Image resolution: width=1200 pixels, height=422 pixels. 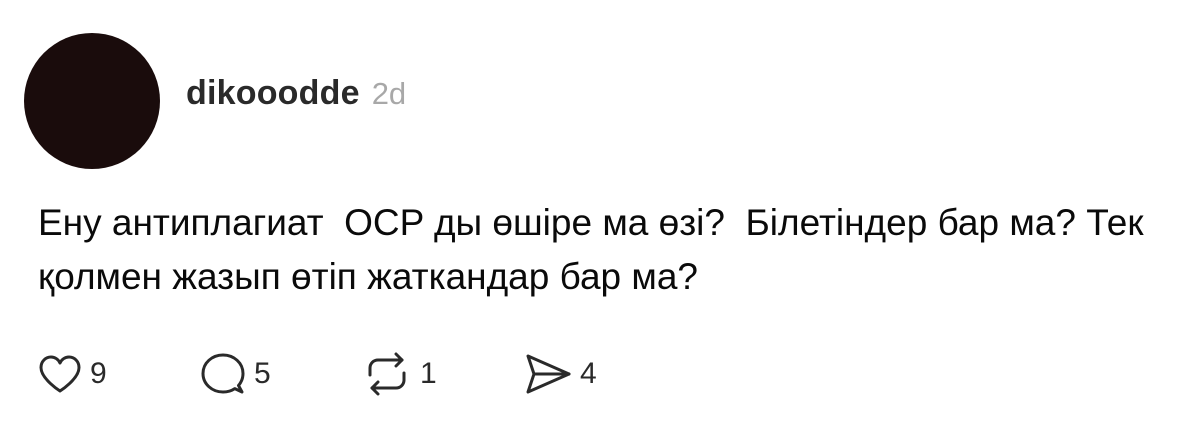 What do you see at coordinates (443, 374) in the screenshot?
I see `repost-button: 1` at bounding box center [443, 374].